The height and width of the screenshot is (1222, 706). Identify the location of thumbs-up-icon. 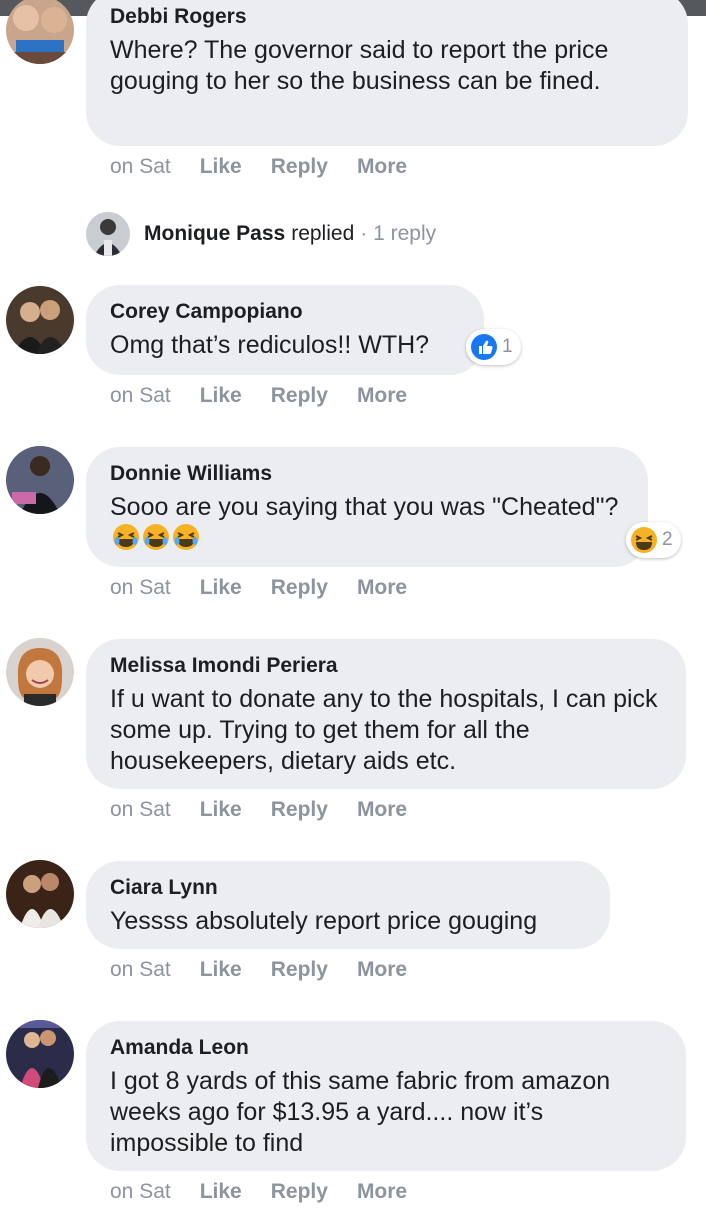
(484, 347).